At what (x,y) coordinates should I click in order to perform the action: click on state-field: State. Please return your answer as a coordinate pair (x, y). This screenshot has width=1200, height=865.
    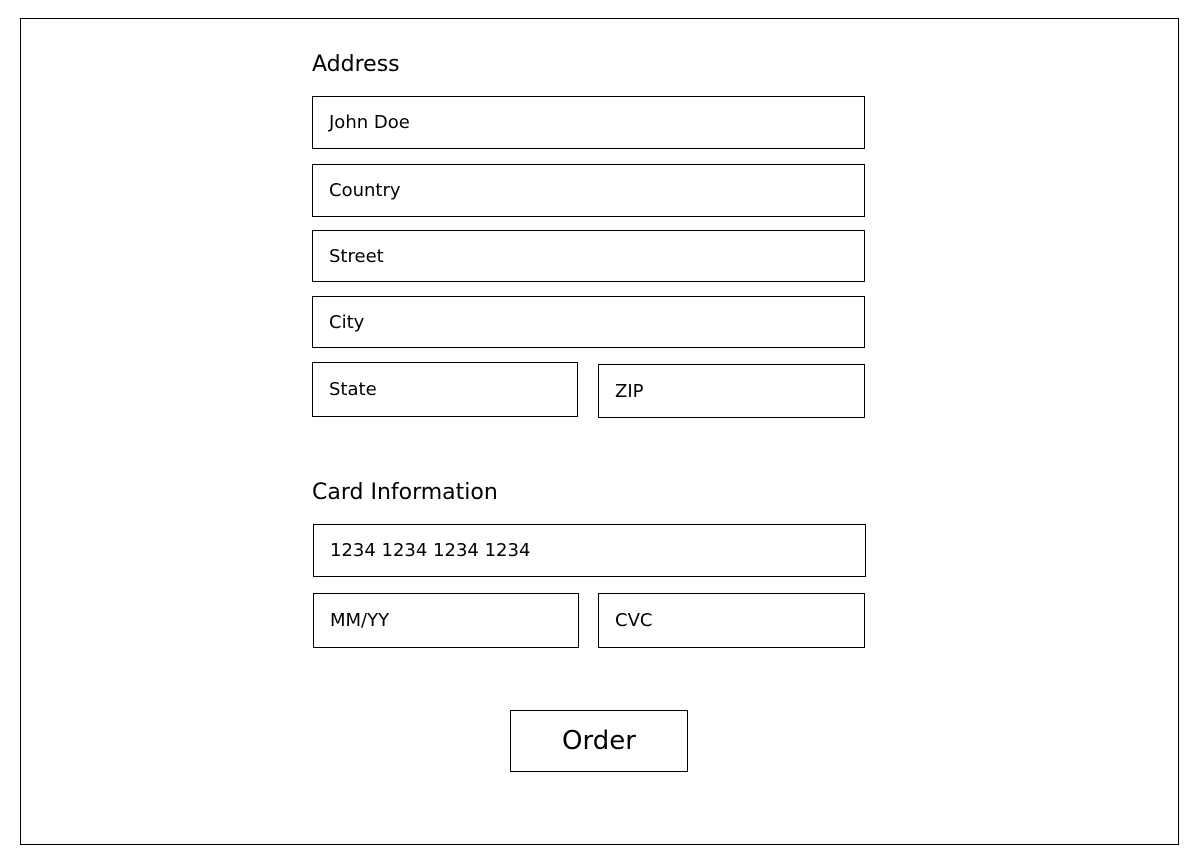
    Looking at the image, I should click on (445, 389).